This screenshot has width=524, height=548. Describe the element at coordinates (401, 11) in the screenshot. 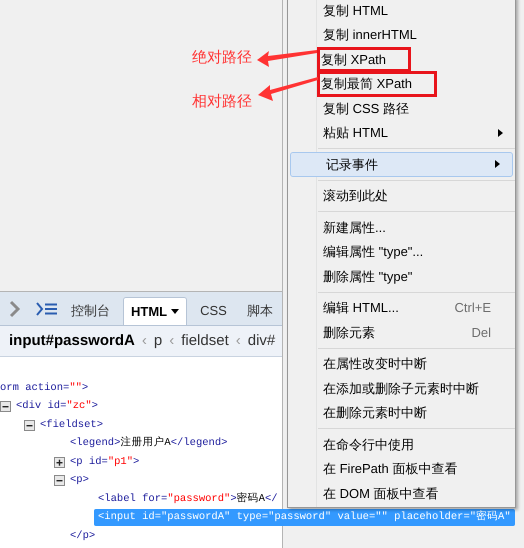

I see `menu-item: 复制 HTML` at that location.